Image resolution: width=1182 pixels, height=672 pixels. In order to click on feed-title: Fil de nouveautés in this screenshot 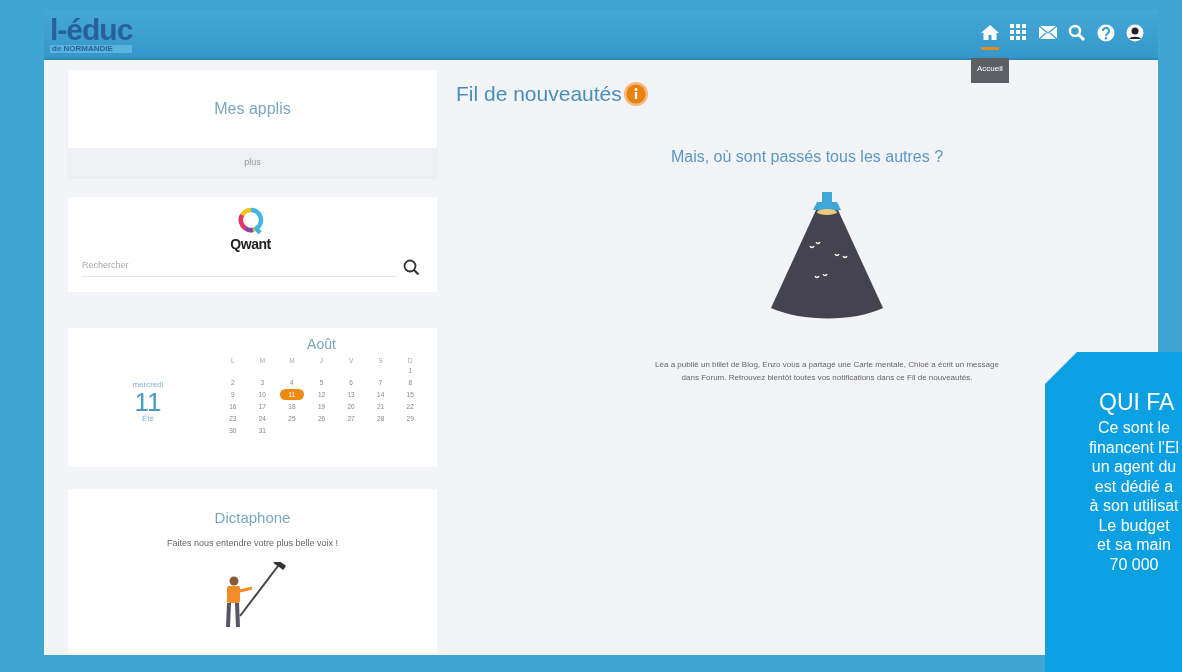, I will do `click(539, 94)`.